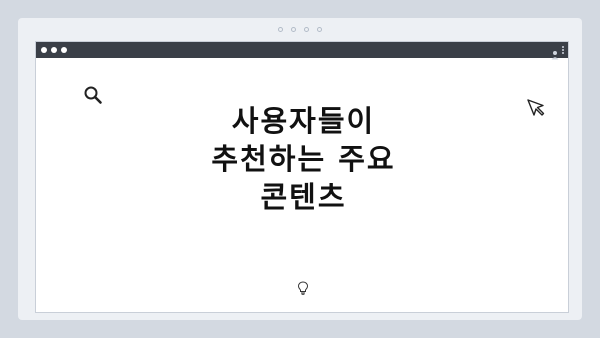 This screenshot has width=600, height=338. What do you see at coordinates (302, 51) in the screenshot?
I see `browser-titlebar` at bounding box center [302, 51].